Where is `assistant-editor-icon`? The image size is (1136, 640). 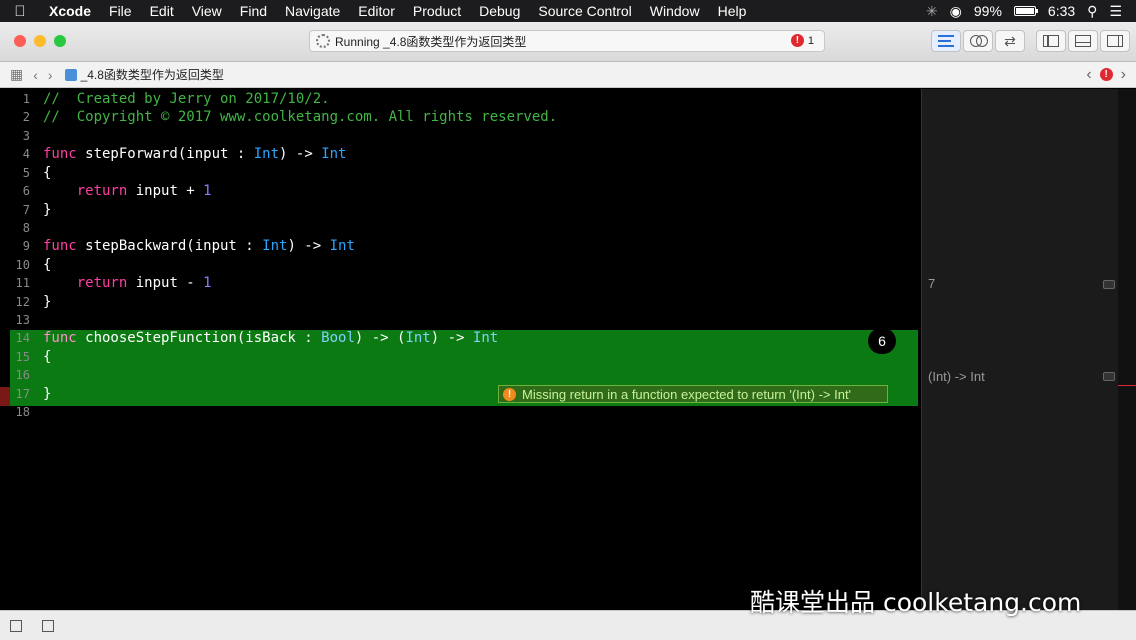 assistant-editor-icon is located at coordinates (979, 41).